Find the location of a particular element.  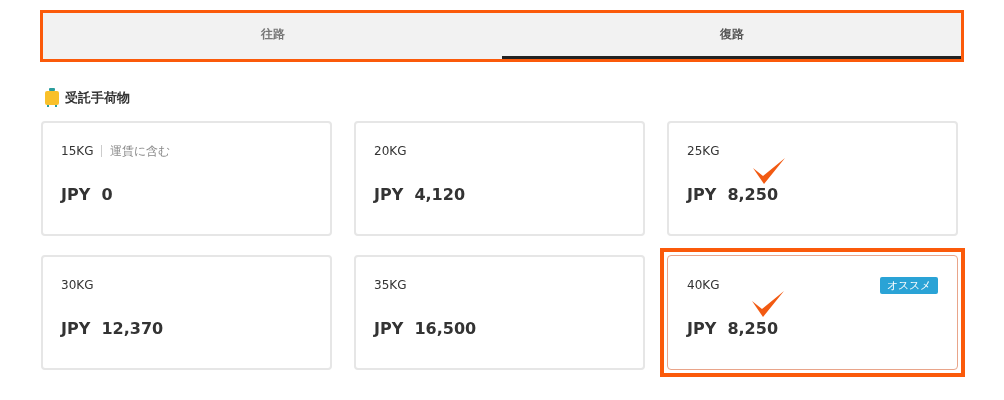

weight-label: 15KG is located at coordinates (77, 151).